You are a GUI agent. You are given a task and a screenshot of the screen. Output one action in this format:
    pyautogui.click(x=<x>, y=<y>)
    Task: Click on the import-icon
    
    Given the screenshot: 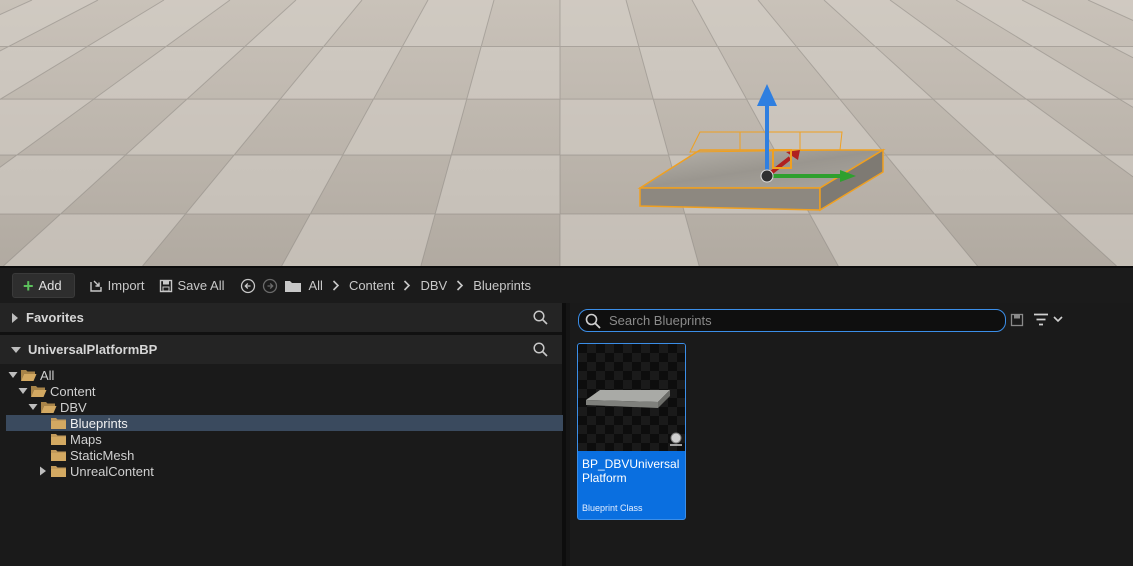 What is the action you would take?
    pyautogui.click(x=95, y=286)
    